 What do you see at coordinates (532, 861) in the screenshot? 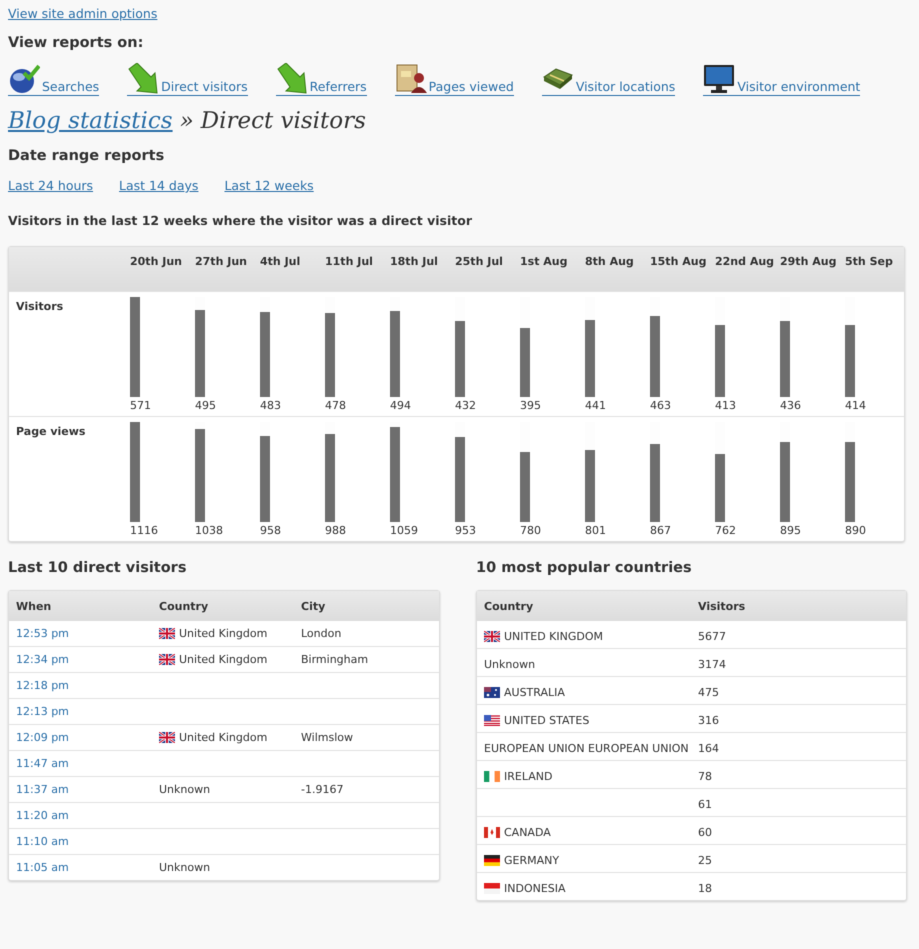
I see `table-cell-text: GERMANY` at bounding box center [532, 861].